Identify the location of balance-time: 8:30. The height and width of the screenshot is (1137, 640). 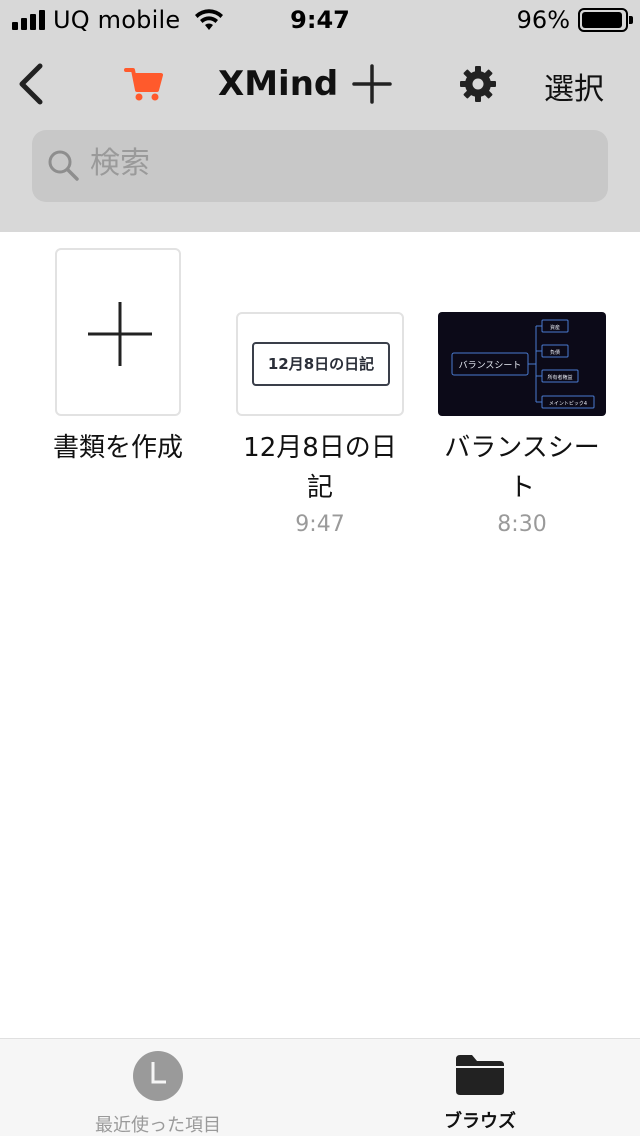
(522, 524).